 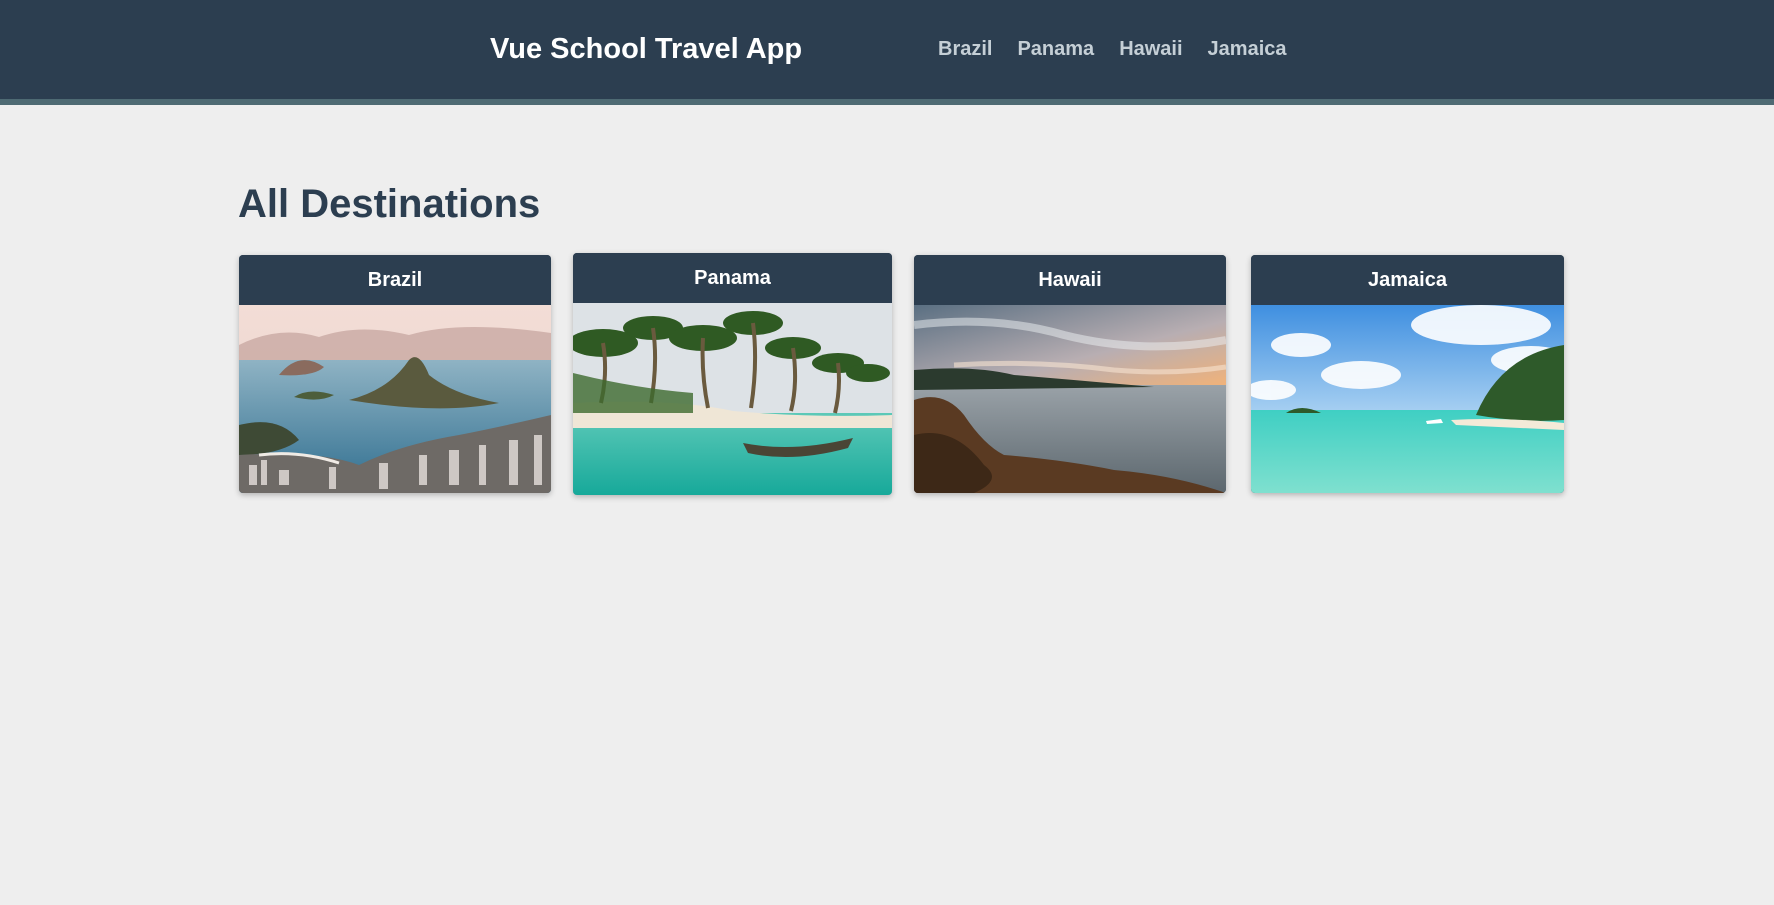 I want to click on nav-link-jamaica: Jamaica, so click(x=1247, y=49).